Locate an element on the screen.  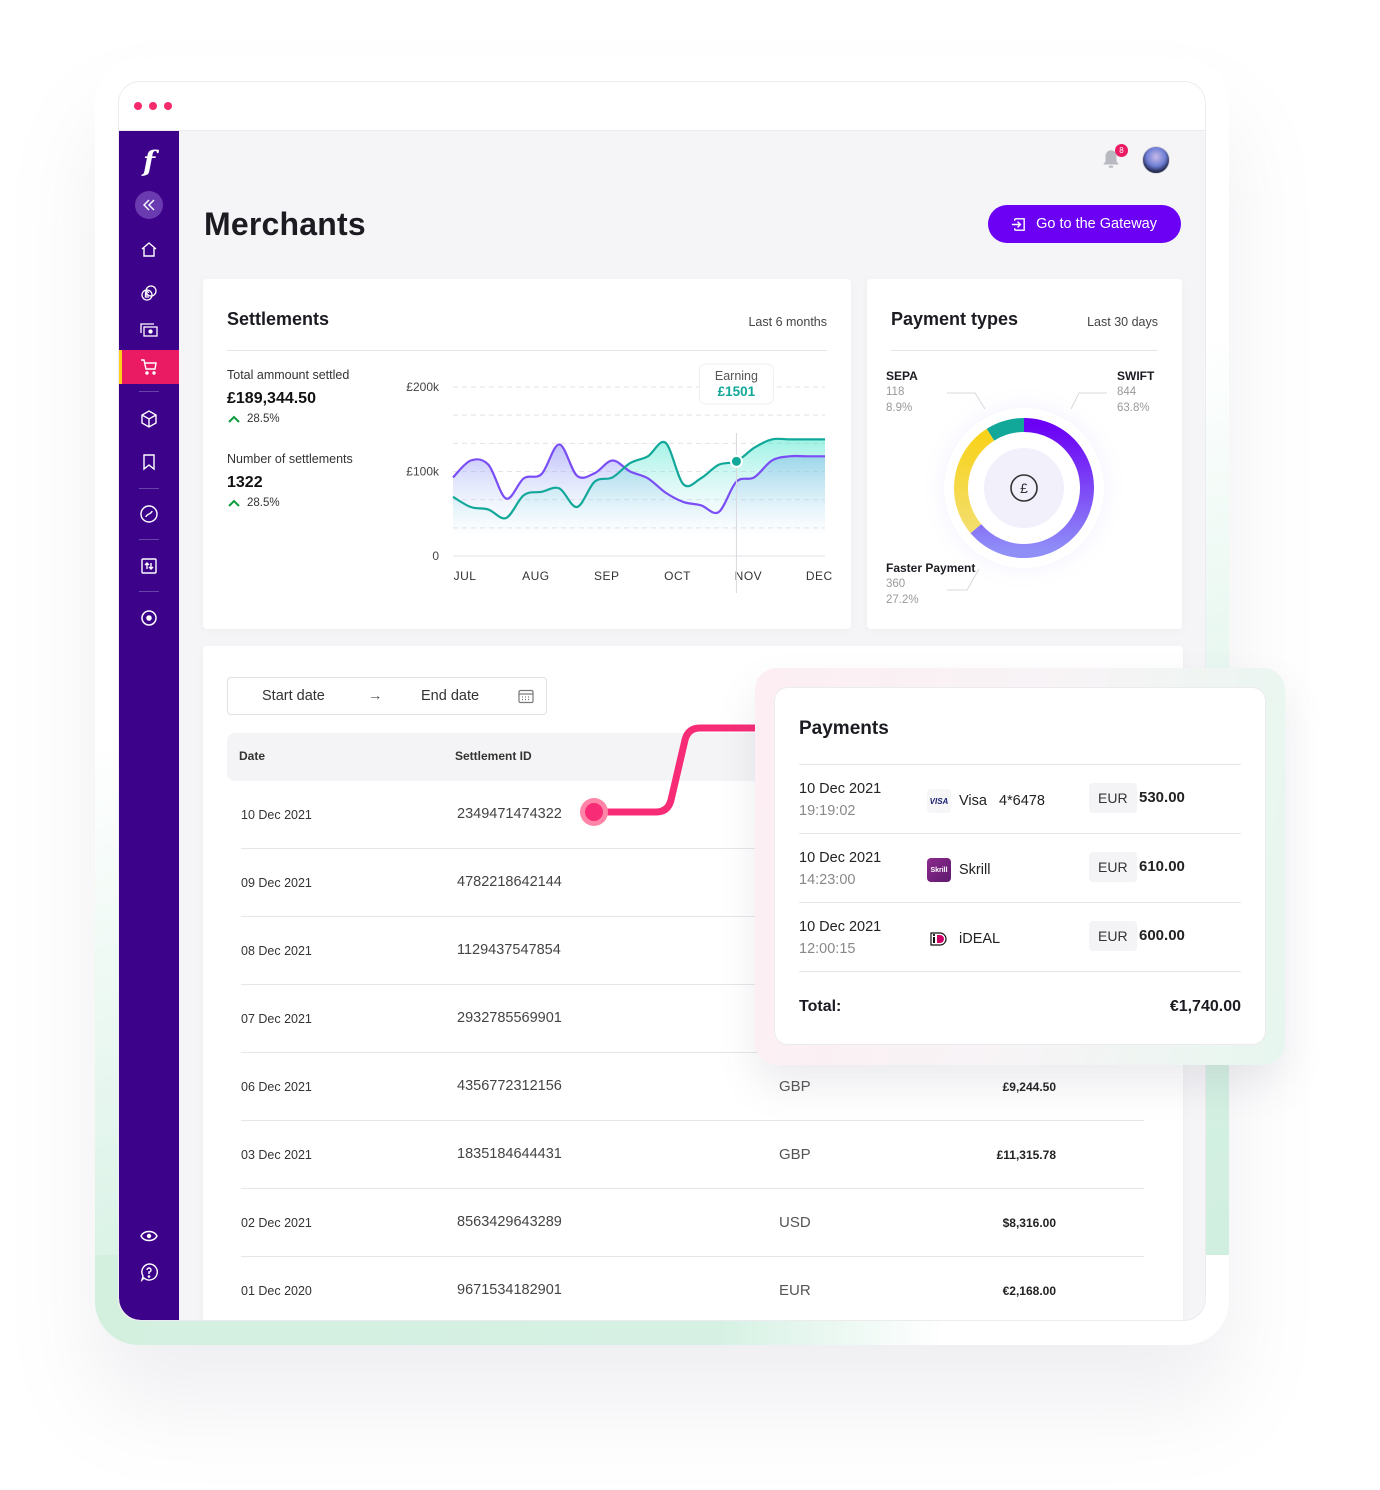
total-settled-change: 28.5% is located at coordinates (253, 419).